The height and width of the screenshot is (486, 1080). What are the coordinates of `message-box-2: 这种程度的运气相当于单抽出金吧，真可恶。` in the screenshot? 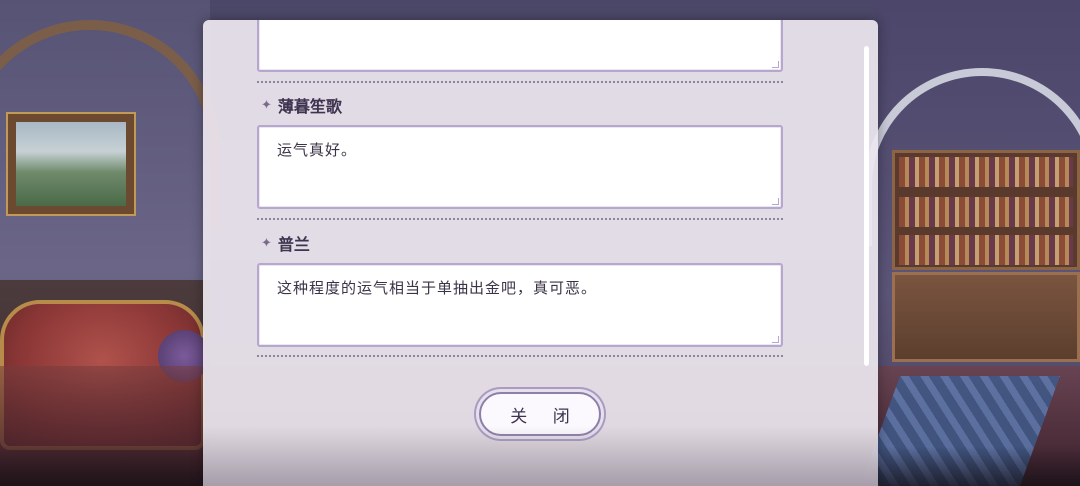 It's located at (520, 305).